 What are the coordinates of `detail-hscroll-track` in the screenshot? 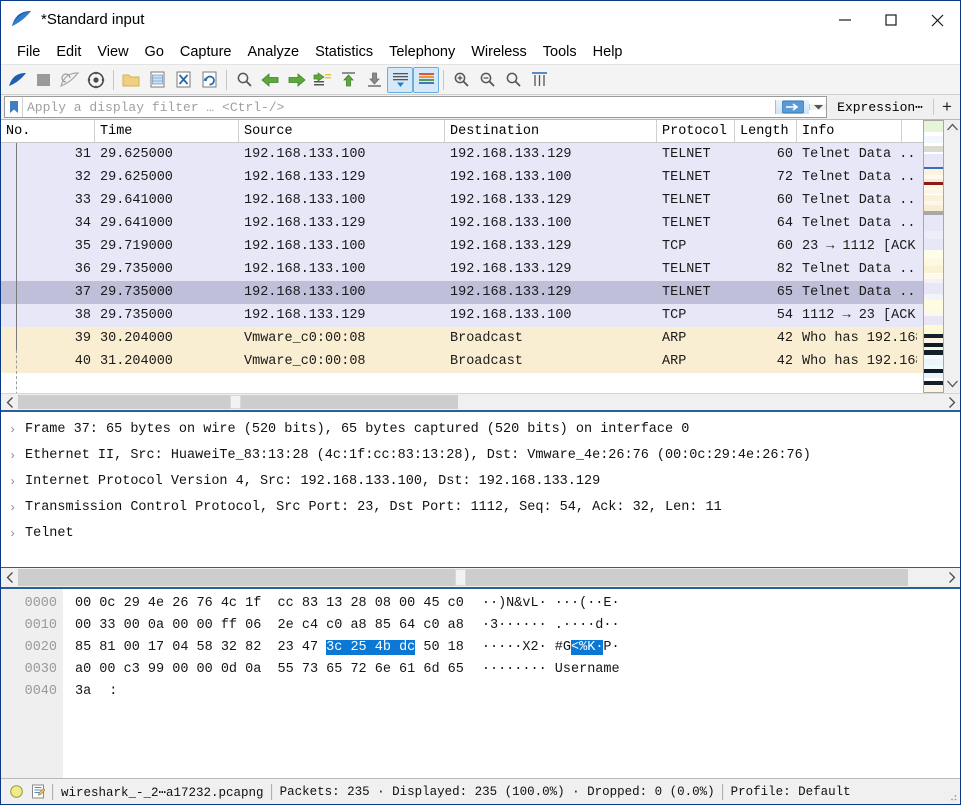 It's located at (480, 577).